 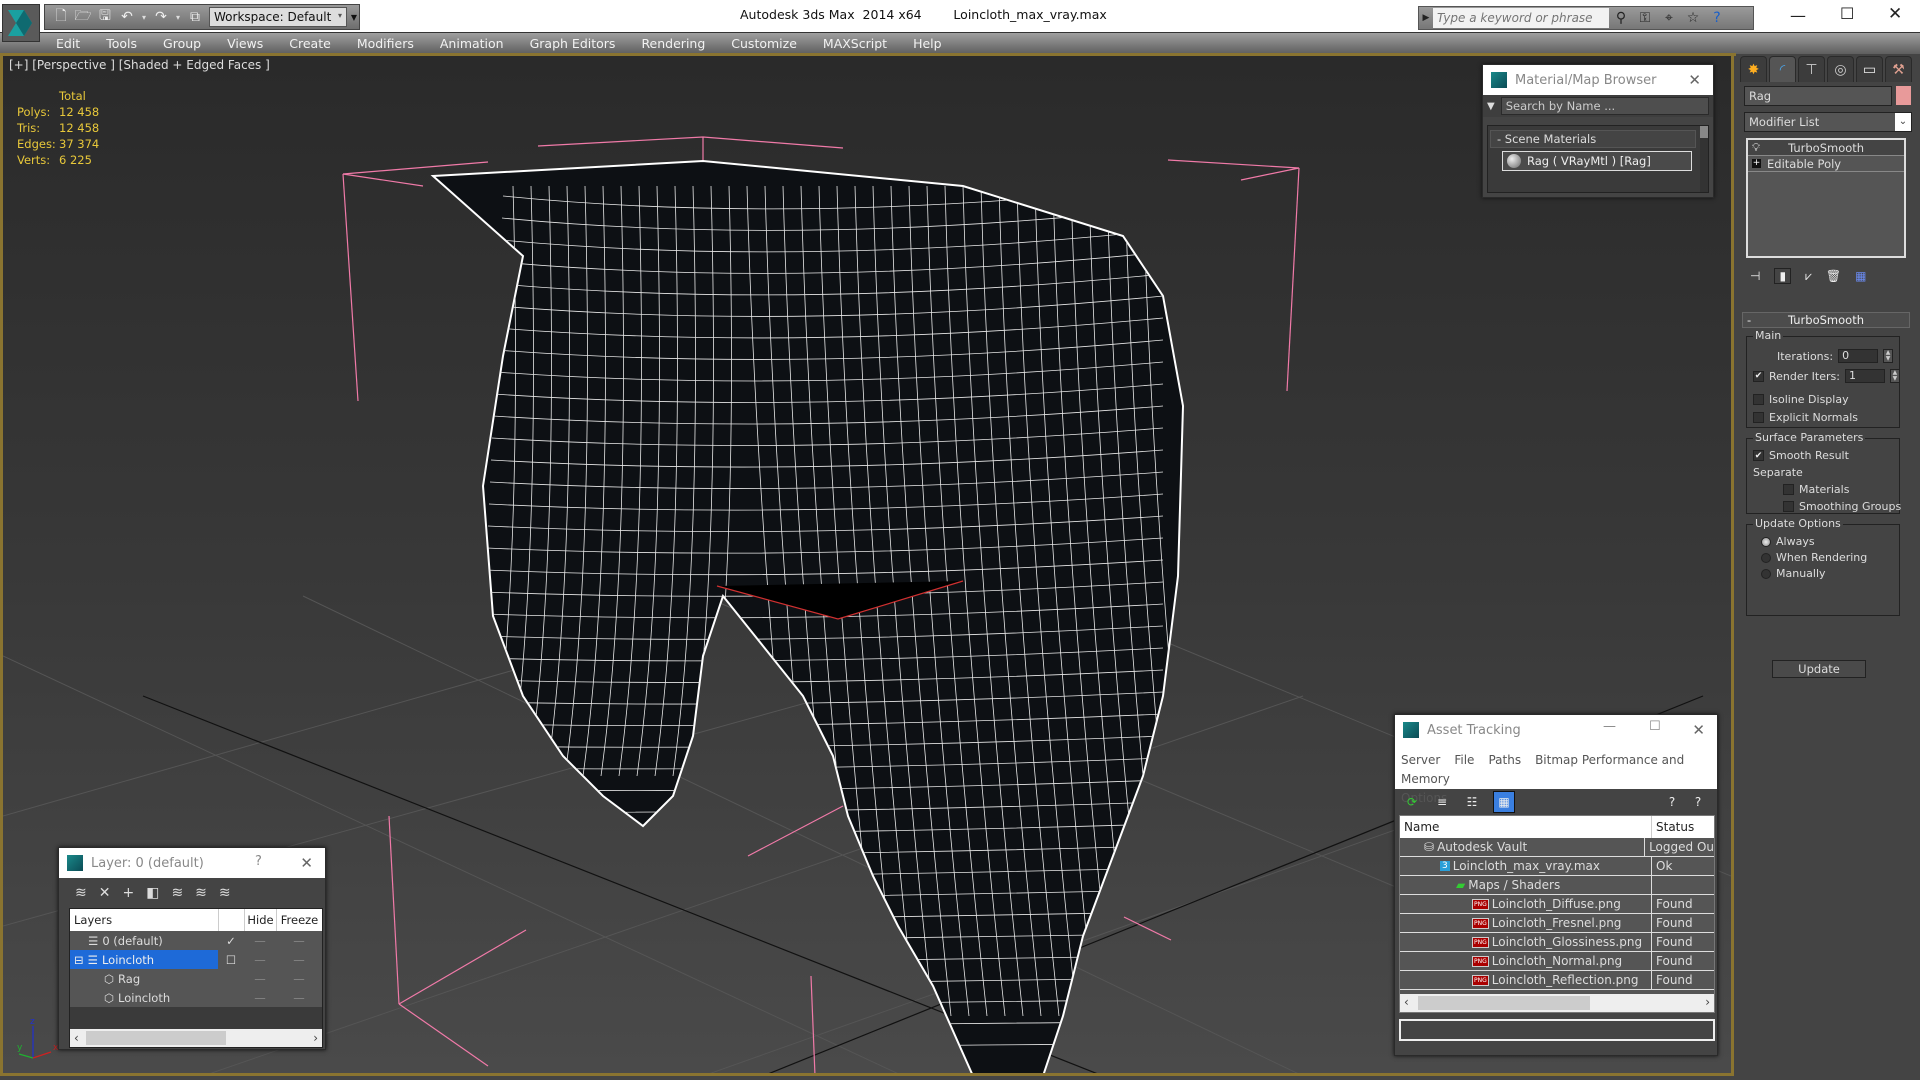 What do you see at coordinates (258, 861) in the screenshot?
I see `help-button: ?` at bounding box center [258, 861].